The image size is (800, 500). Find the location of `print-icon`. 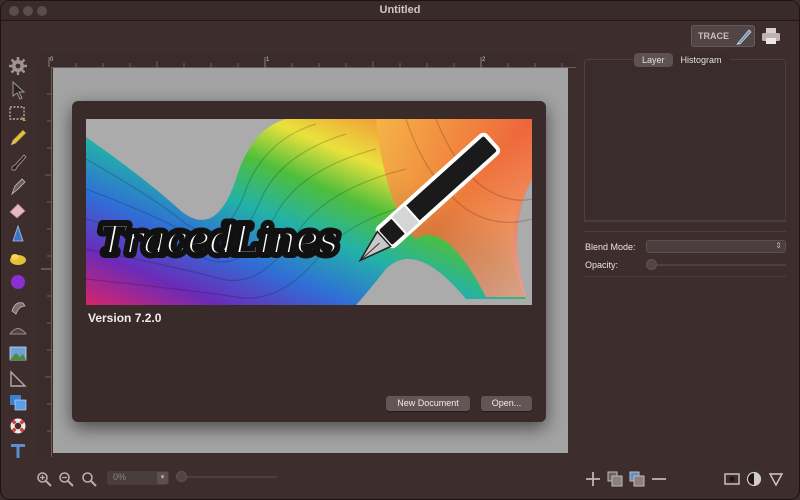

print-icon is located at coordinates (771, 36).